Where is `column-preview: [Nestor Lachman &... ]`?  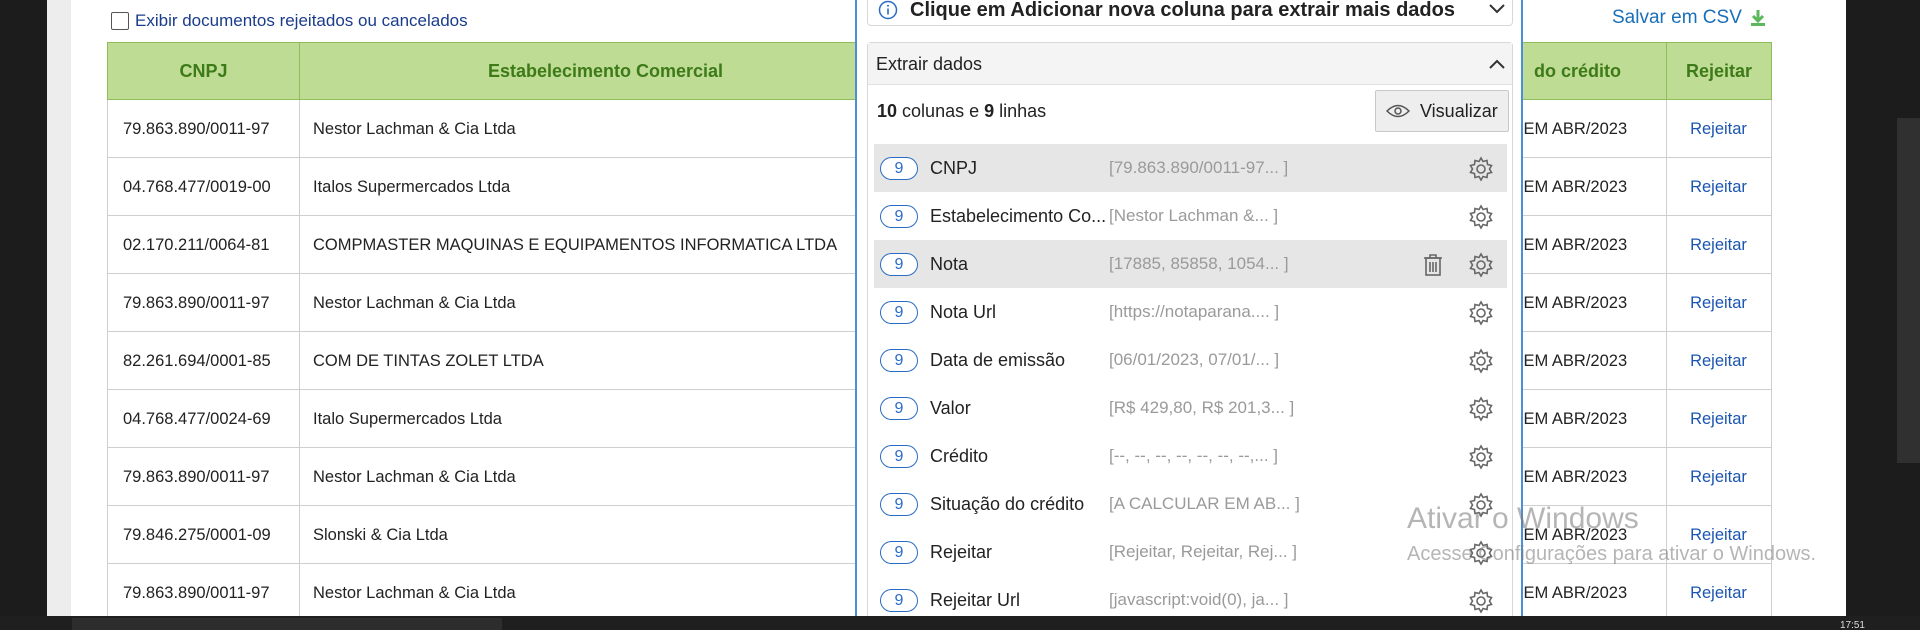
column-preview: [Nestor Lachman &... ] is located at coordinates (1194, 215).